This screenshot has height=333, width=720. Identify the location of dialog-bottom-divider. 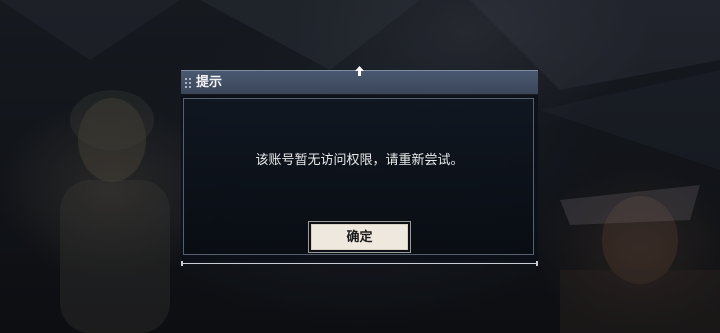
(359, 263).